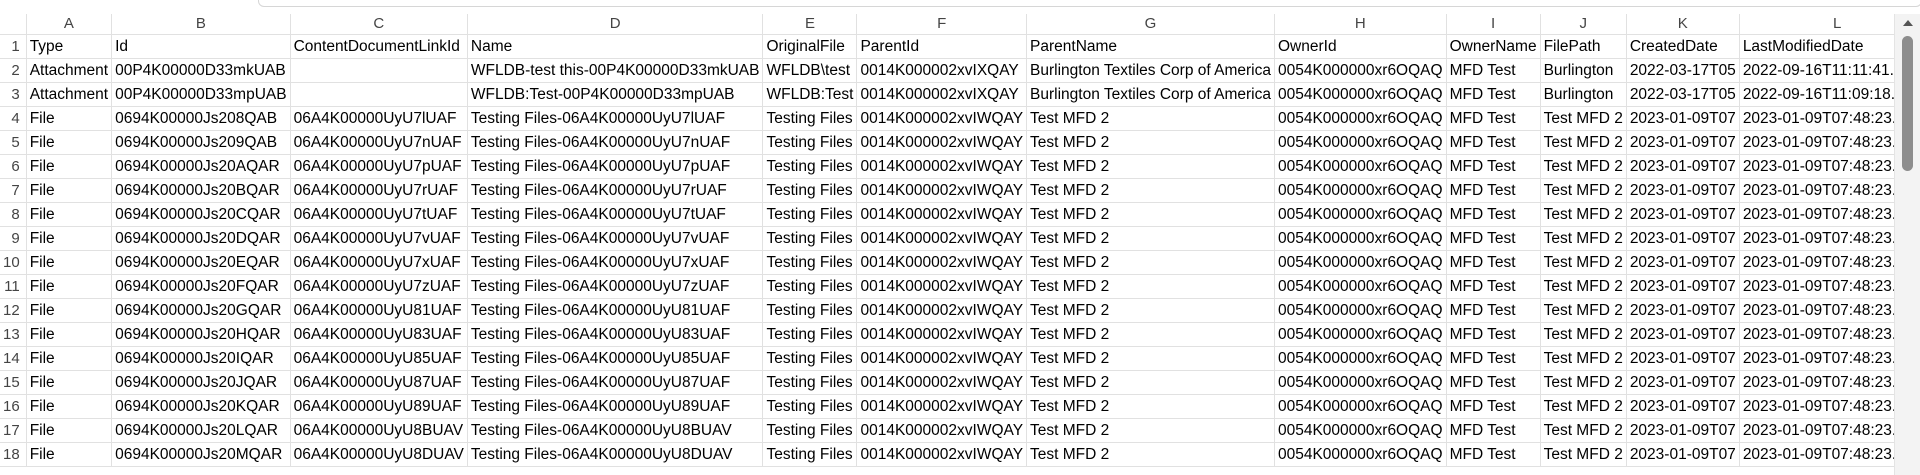 The image size is (1920, 475). I want to click on cell: ContentDocumentLinkId, so click(379, 46).